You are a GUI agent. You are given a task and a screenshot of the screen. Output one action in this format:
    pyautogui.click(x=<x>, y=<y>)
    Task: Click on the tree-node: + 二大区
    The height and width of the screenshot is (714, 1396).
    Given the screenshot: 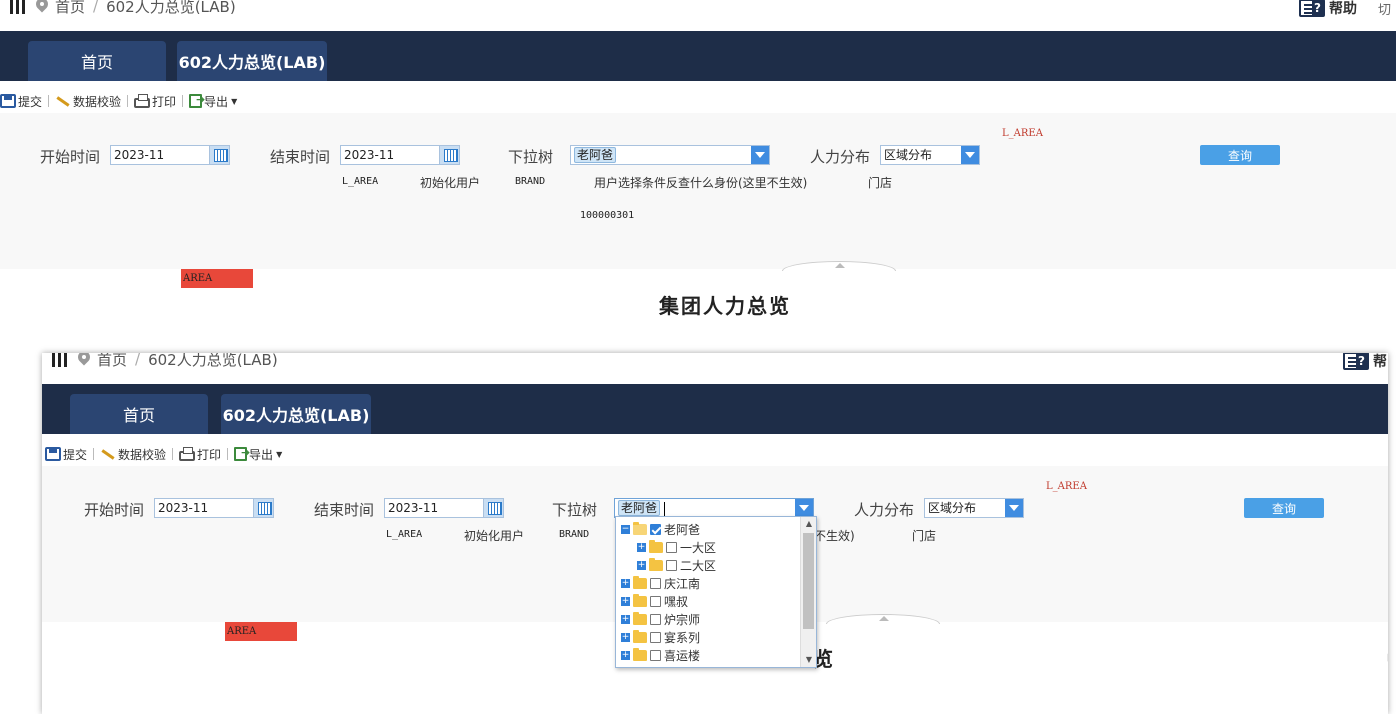 What is the action you would take?
    pyautogui.click(x=676, y=565)
    